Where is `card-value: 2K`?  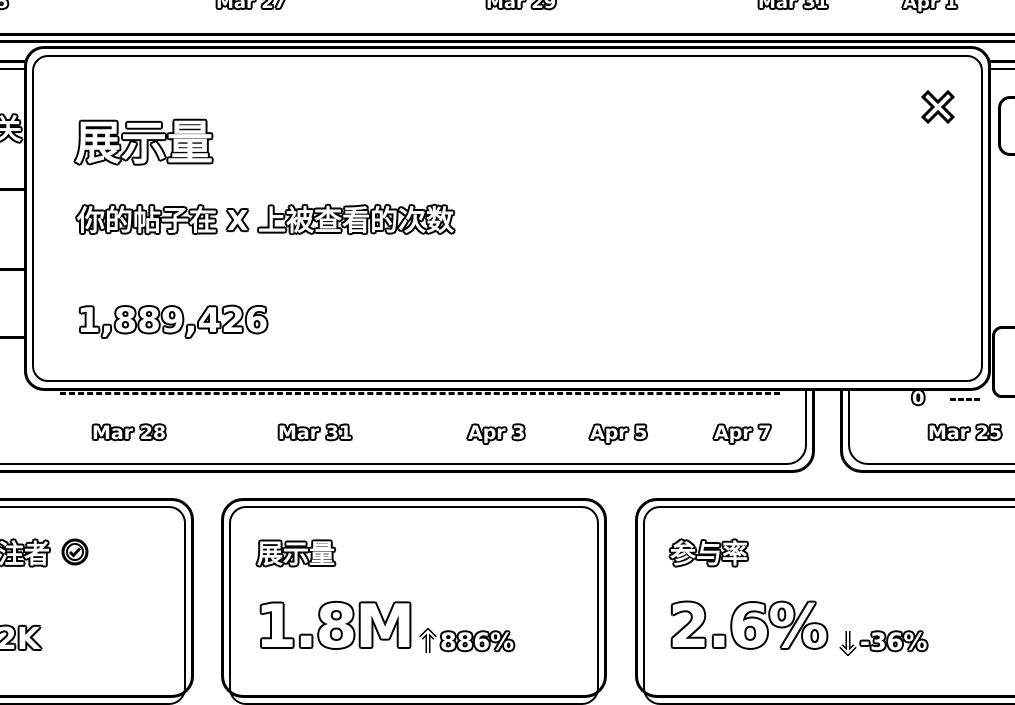
card-value: 2K is located at coordinates (20, 639).